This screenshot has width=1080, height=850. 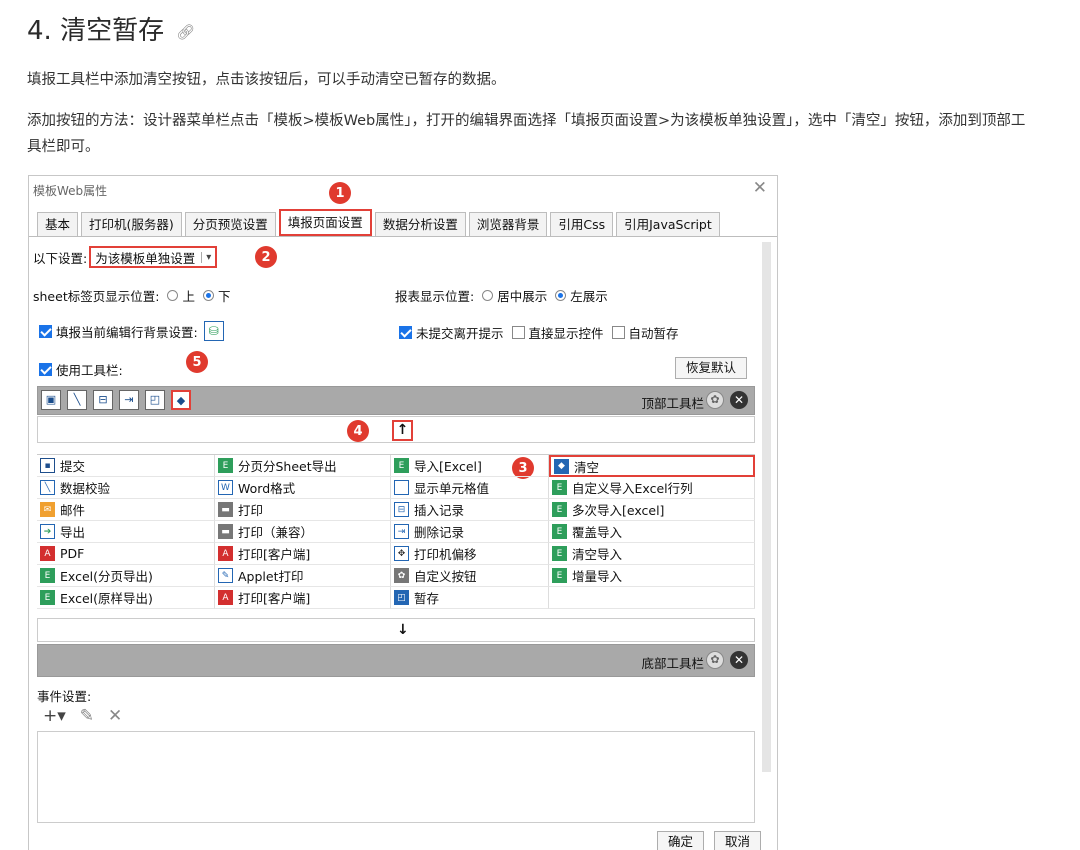 I want to click on add-icon: +▾, so click(x=54, y=716).